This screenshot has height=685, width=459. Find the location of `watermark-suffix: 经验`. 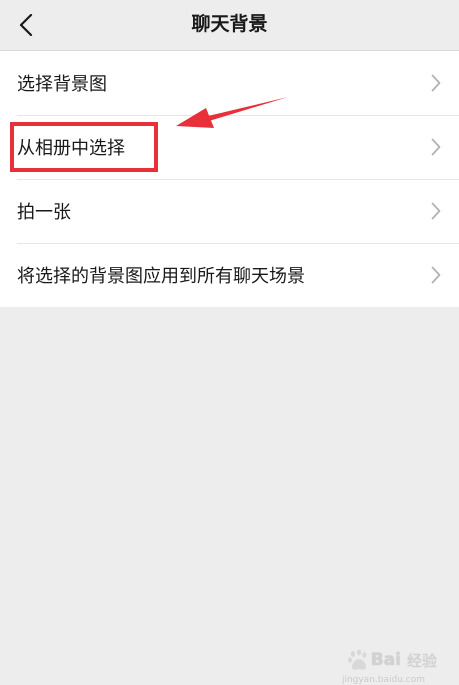

watermark-suffix: 经验 is located at coordinates (421, 660).